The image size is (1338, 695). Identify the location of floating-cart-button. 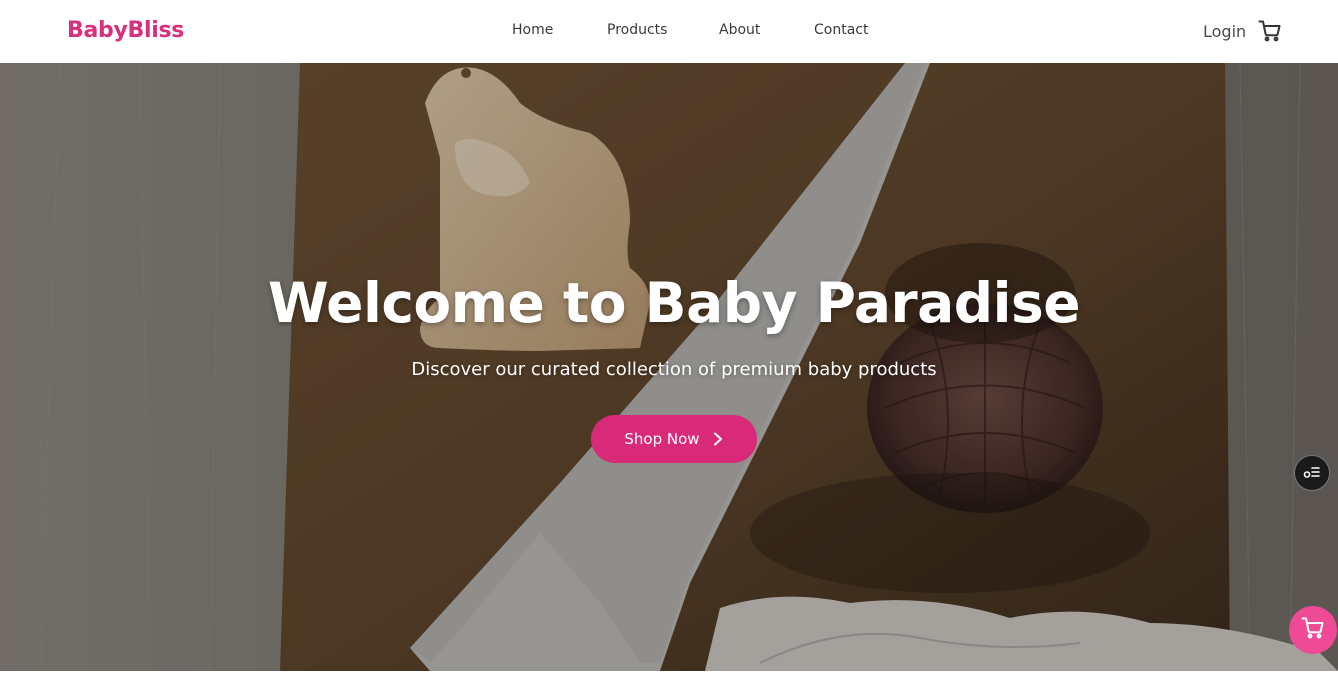
(1313, 630).